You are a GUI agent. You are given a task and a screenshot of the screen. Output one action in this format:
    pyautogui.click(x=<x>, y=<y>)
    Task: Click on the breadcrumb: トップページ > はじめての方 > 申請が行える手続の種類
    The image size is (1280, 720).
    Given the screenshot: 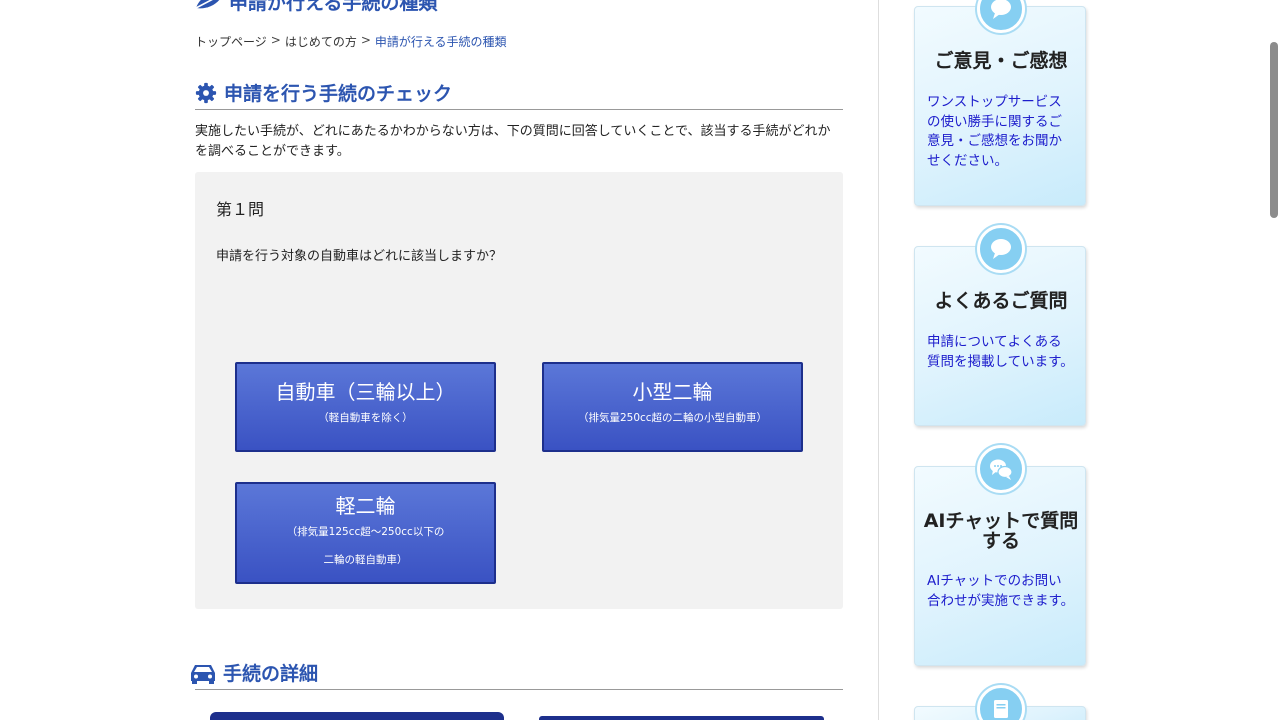 What is the action you would take?
    pyautogui.click(x=351, y=41)
    